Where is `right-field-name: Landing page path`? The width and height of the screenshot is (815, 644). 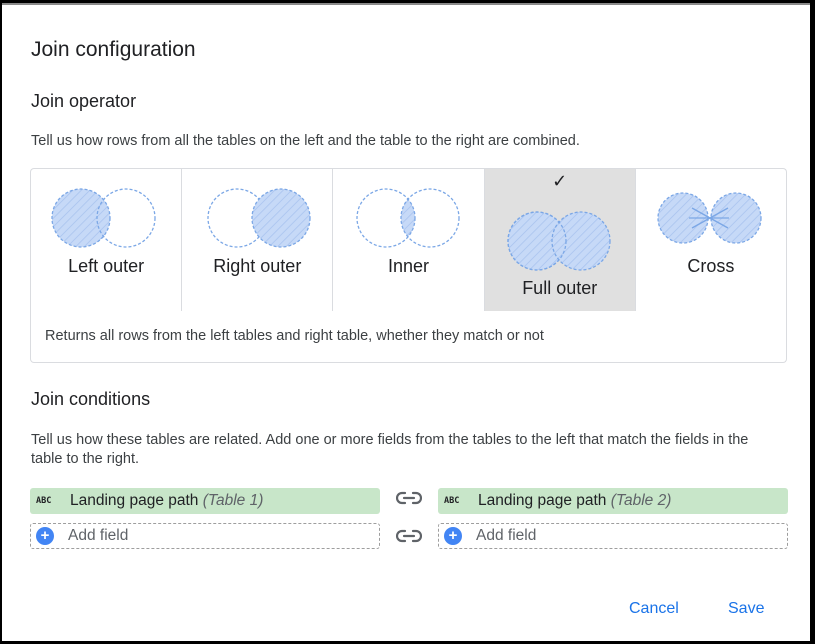
right-field-name: Landing page path is located at coordinates (542, 500).